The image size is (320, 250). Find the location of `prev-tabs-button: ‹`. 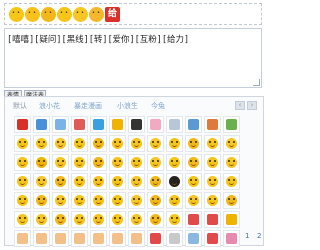

prev-tabs-button: ‹ is located at coordinates (240, 105).